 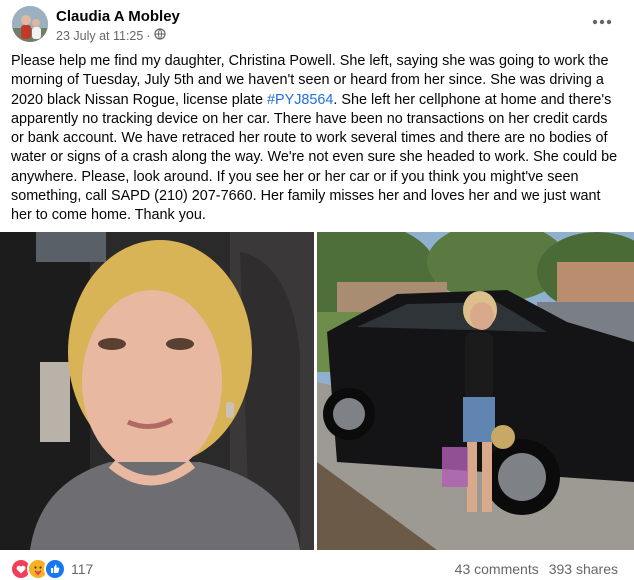 I want to click on comments-count: 43 comments, so click(x=497, y=569).